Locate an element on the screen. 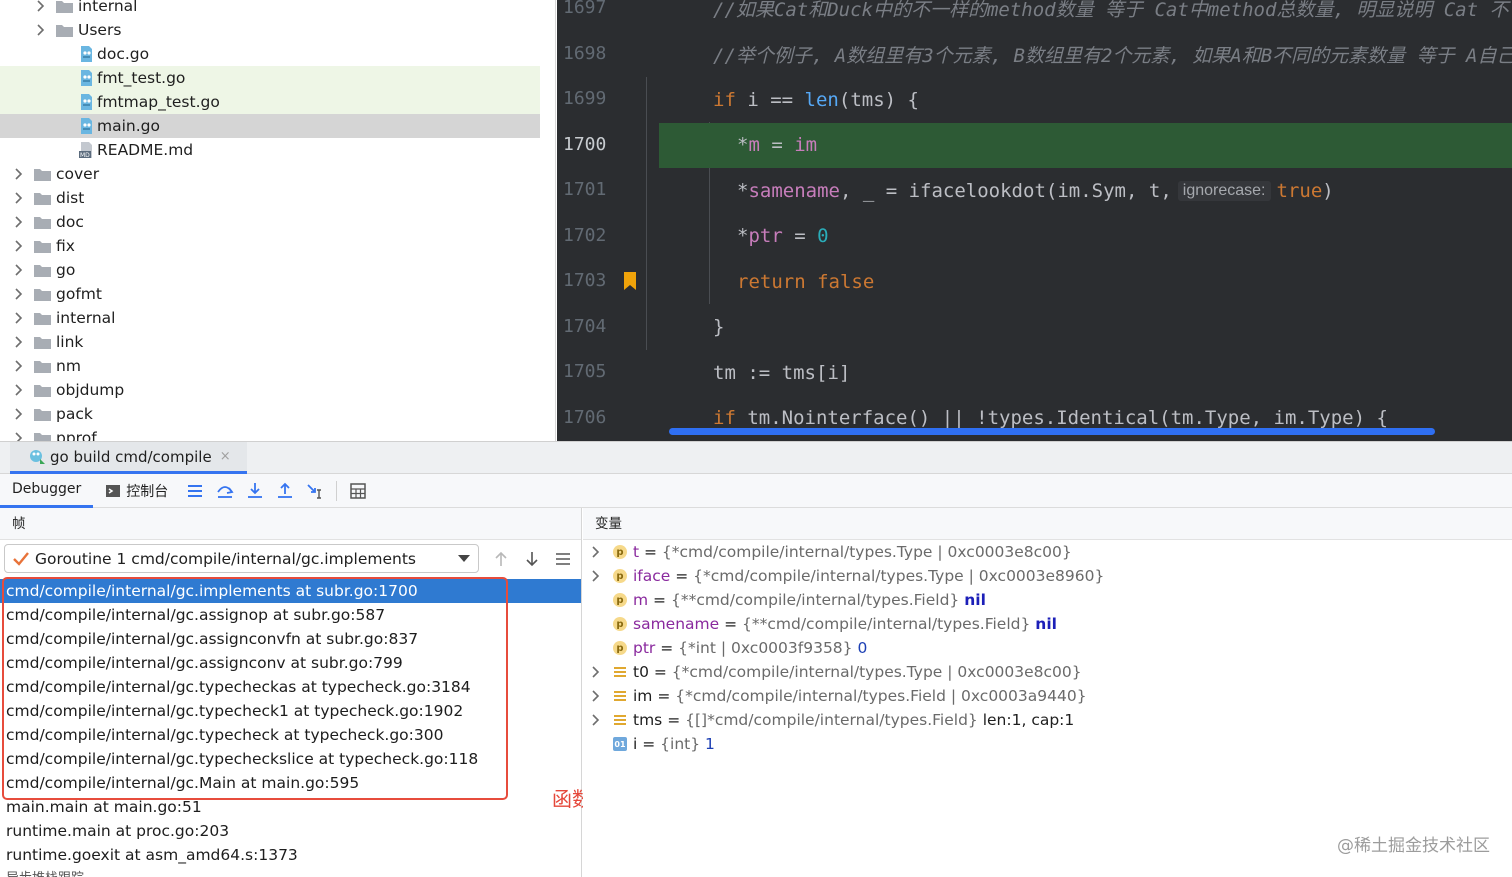 The image size is (1512, 877). tree-item: pprof is located at coordinates (270, 433).